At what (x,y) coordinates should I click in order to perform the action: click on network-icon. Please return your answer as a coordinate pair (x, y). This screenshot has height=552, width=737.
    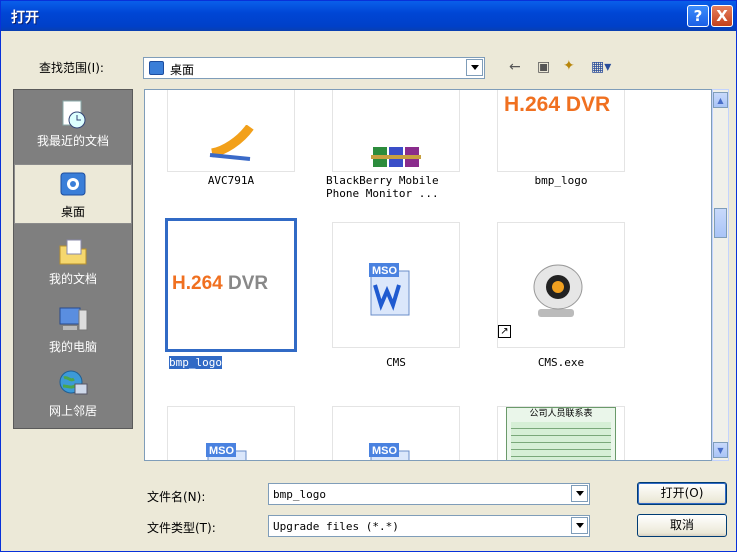
    Looking at the image, I should click on (73, 384).